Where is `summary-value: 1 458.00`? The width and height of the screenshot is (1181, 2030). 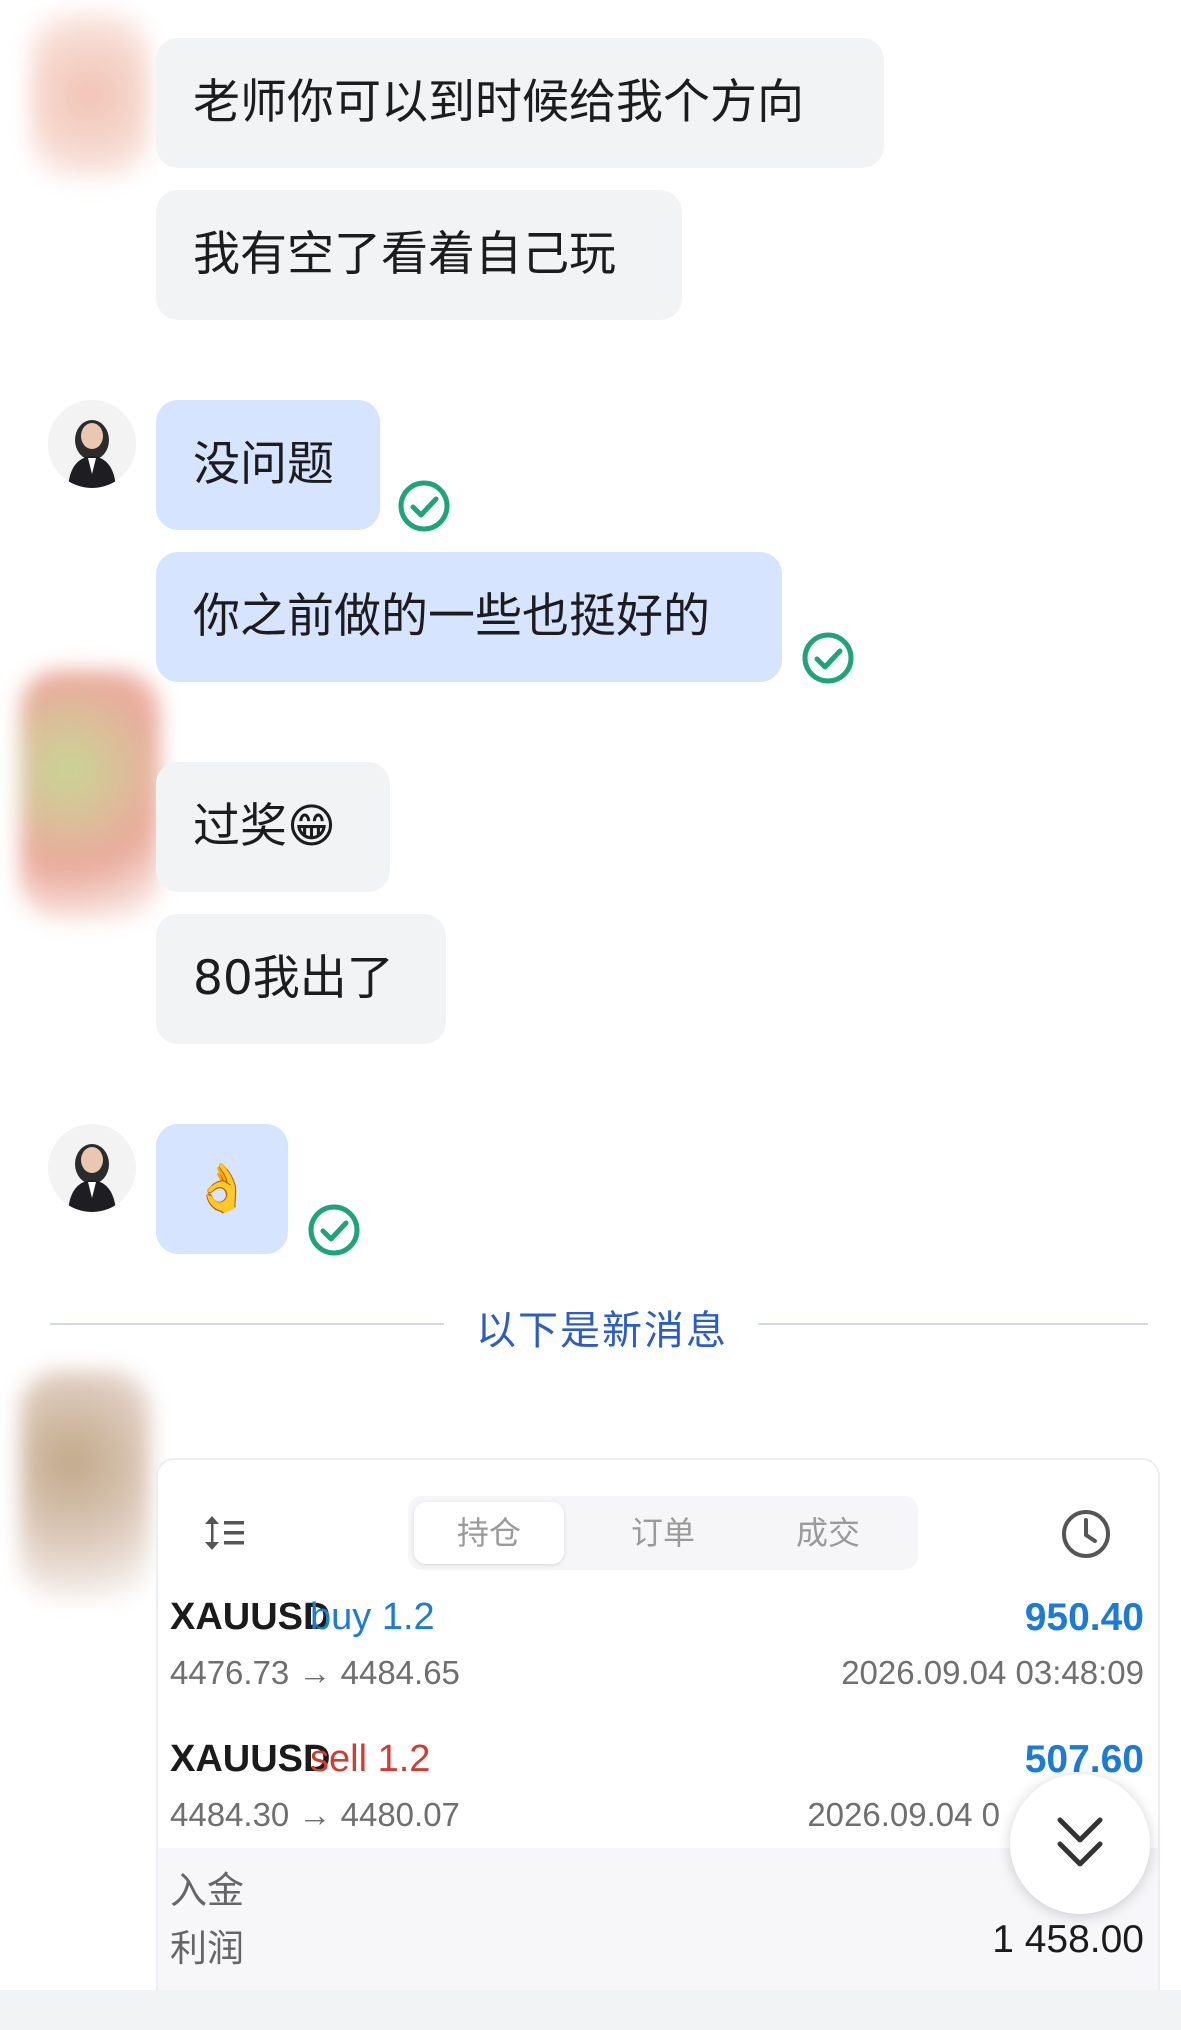
summary-value: 1 458.00 is located at coordinates (1068, 1939).